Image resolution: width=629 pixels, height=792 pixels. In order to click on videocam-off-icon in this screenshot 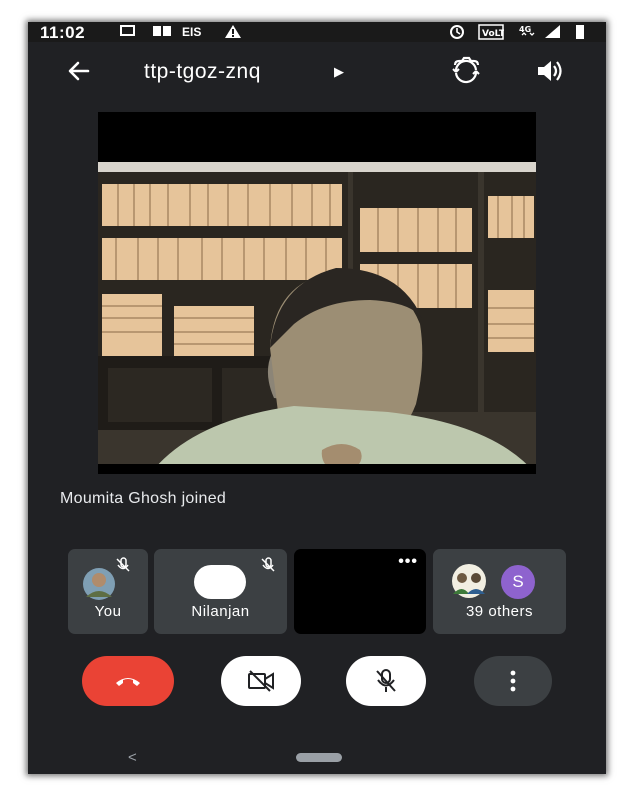, I will do `click(261, 683)`.